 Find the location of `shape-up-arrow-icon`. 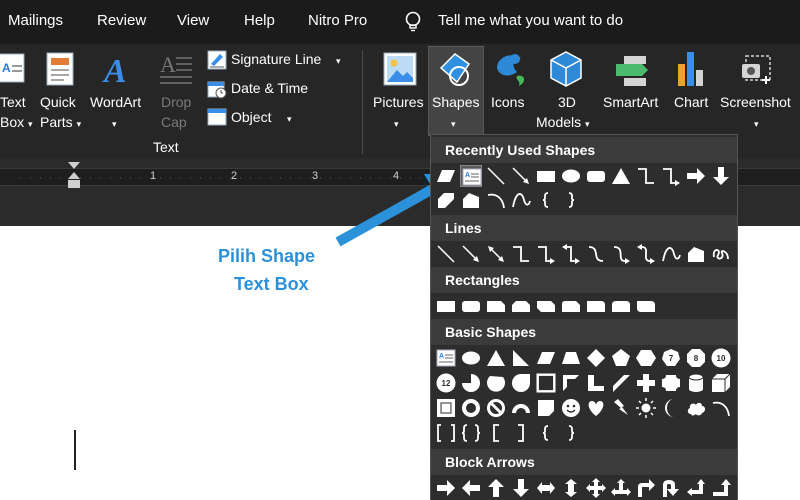

shape-up-arrow-icon is located at coordinates (496, 488).